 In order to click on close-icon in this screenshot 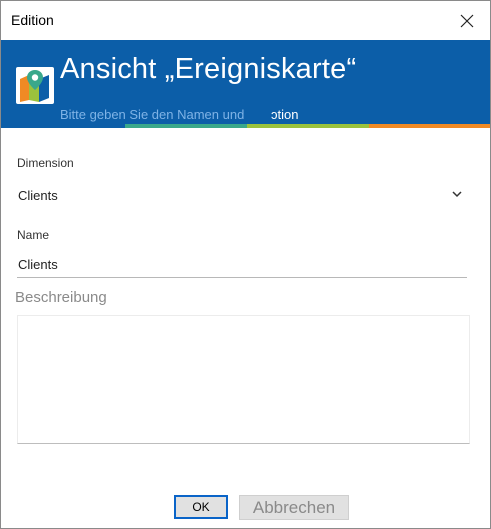, I will do `click(467, 20)`.